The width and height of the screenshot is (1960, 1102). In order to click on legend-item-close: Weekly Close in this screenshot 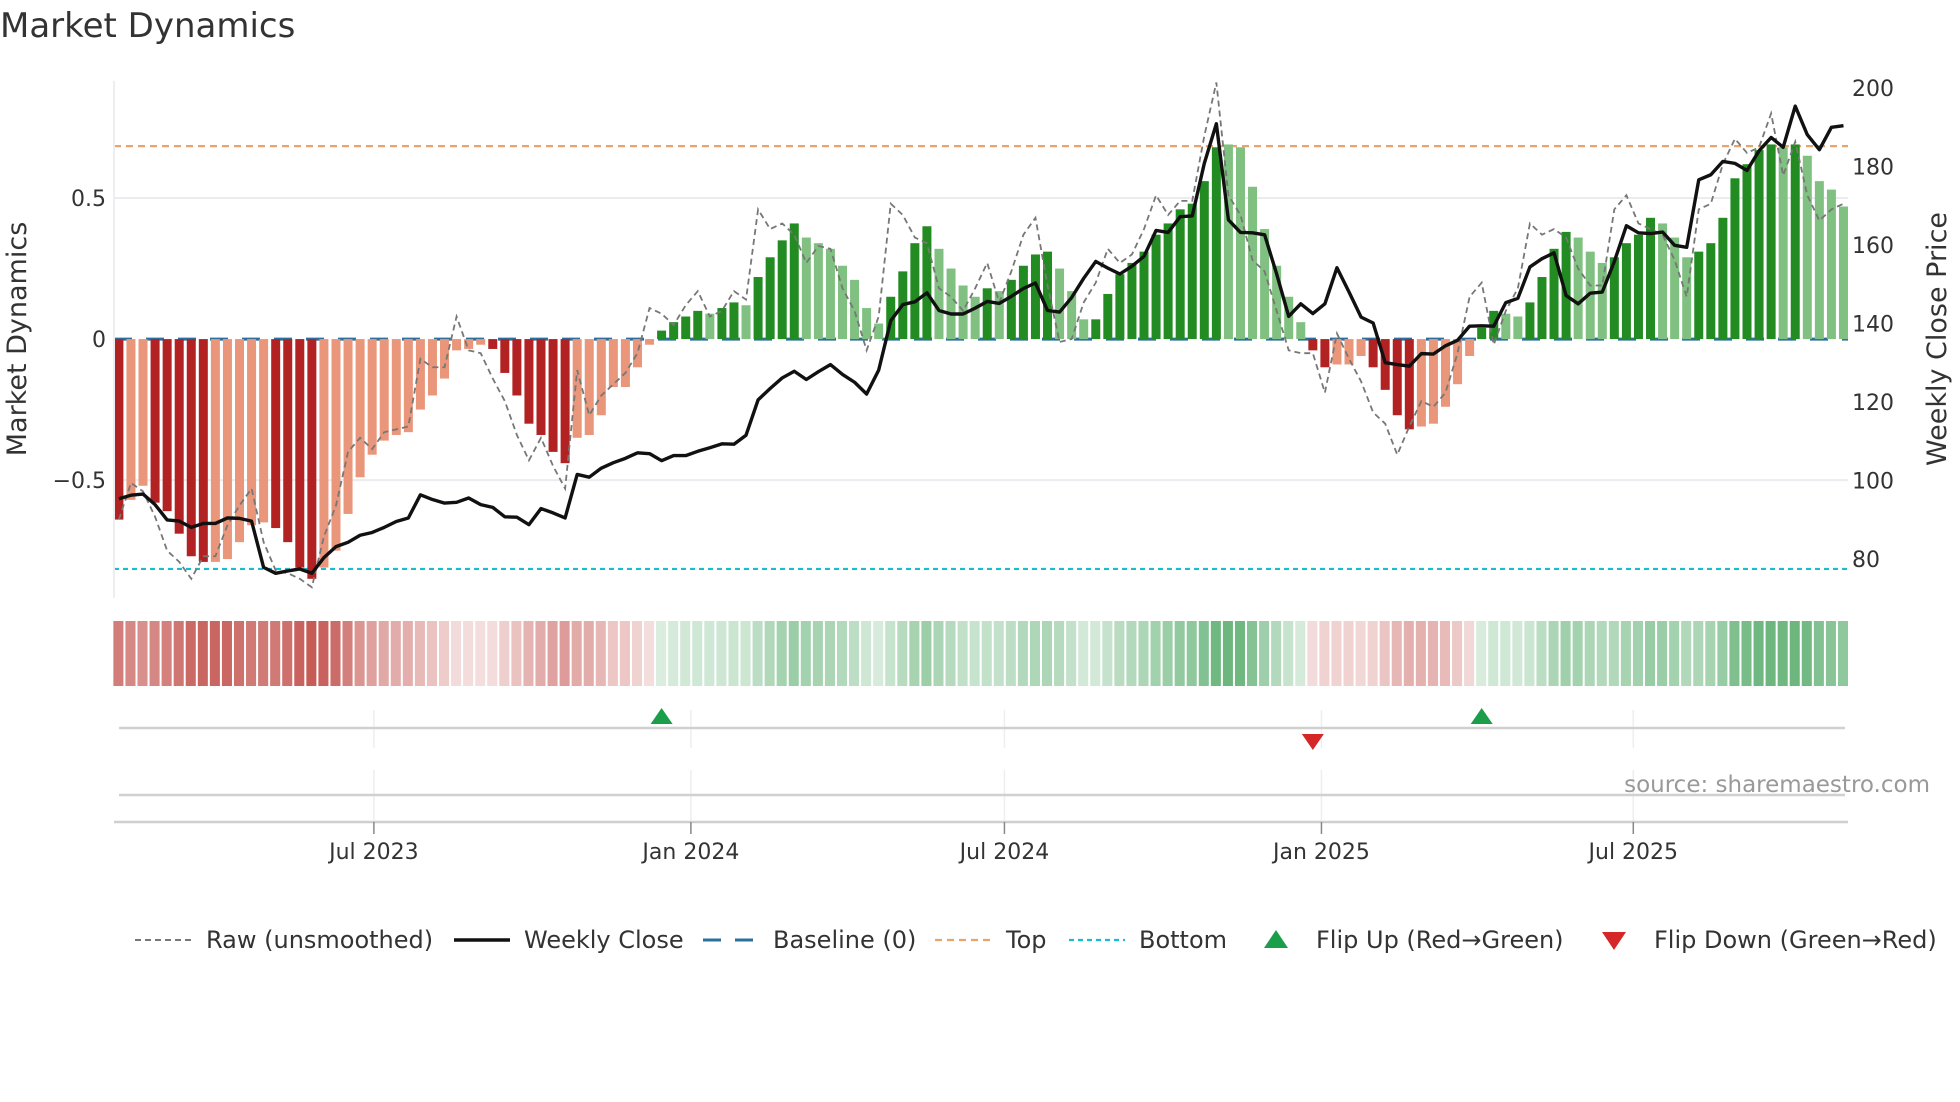, I will do `click(569, 940)`.